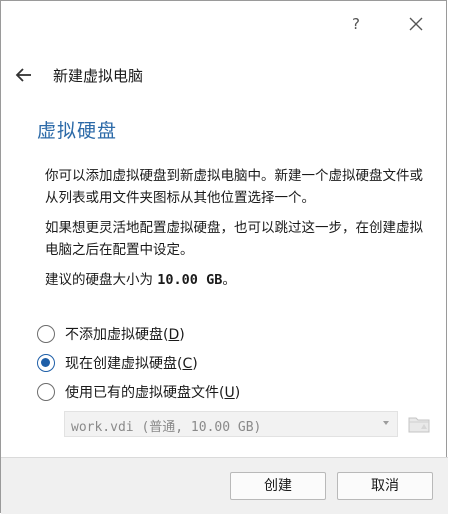  Describe the element at coordinates (229, 280) in the screenshot. I see `size-suffix: 。` at that location.